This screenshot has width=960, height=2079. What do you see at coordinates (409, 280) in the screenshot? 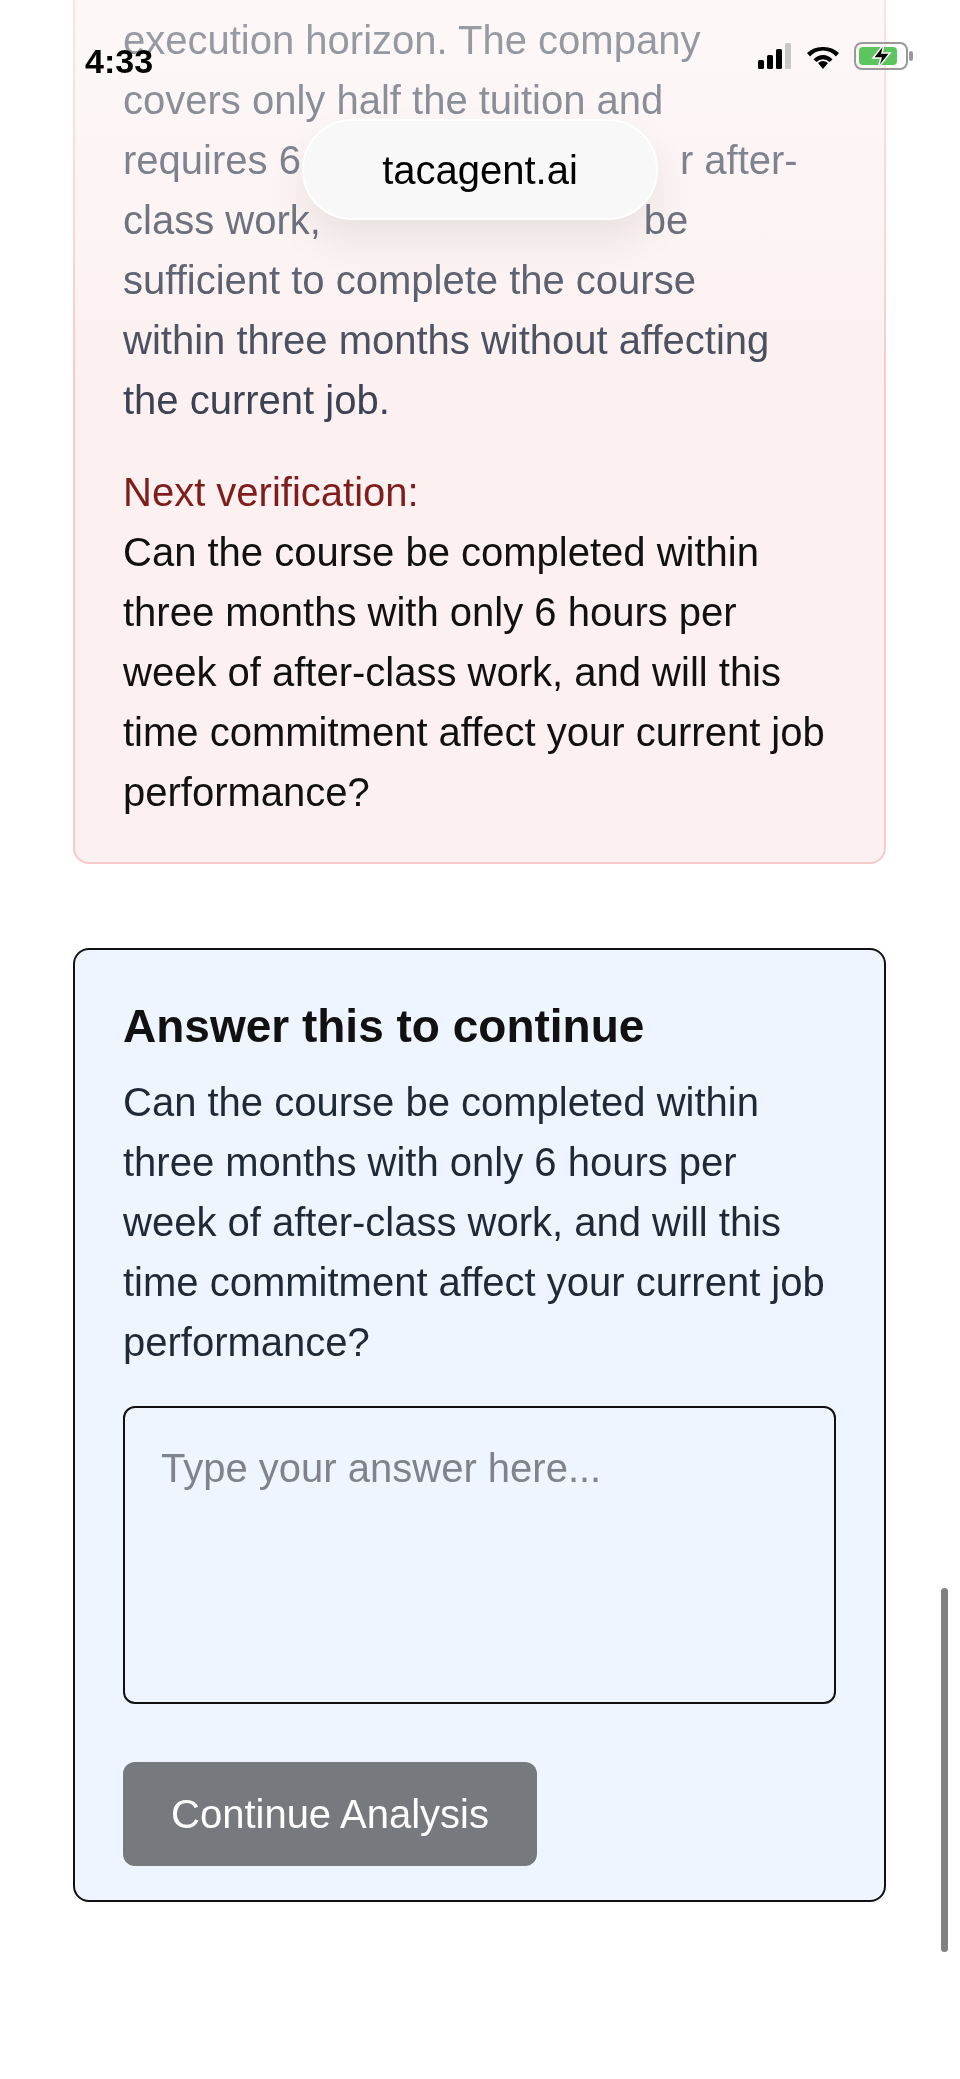
I see `text-line: sufficient to complete the course` at bounding box center [409, 280].